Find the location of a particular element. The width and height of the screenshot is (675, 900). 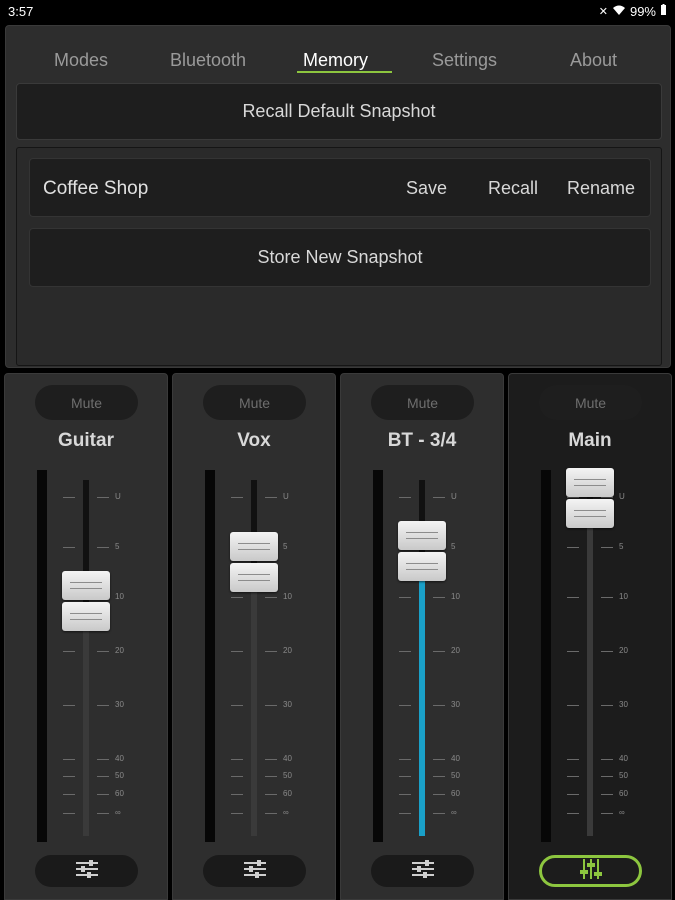

active-tab-indicator is located at coordinates (344, 72).